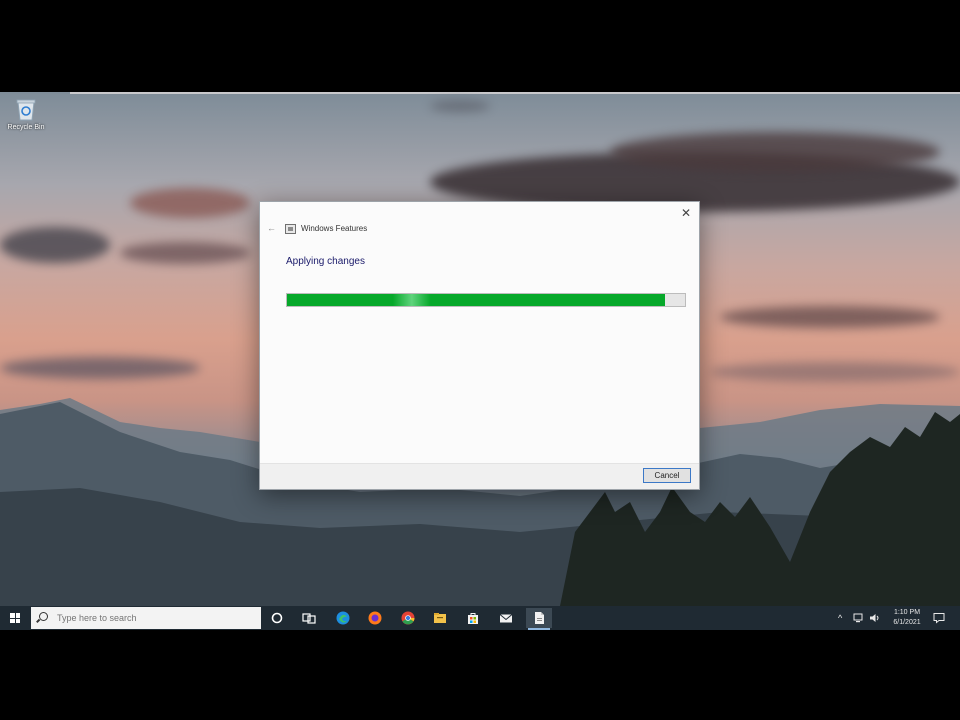  I want to click on firefox-button, so click(375, 618).